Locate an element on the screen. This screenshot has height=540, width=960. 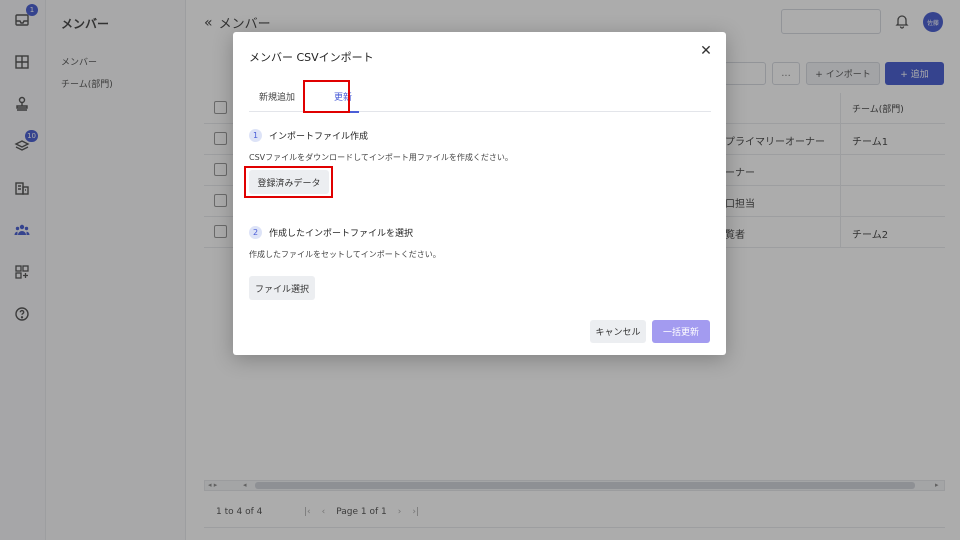
file-select-button: ファイル選択 is located at coordinates (282, 288).